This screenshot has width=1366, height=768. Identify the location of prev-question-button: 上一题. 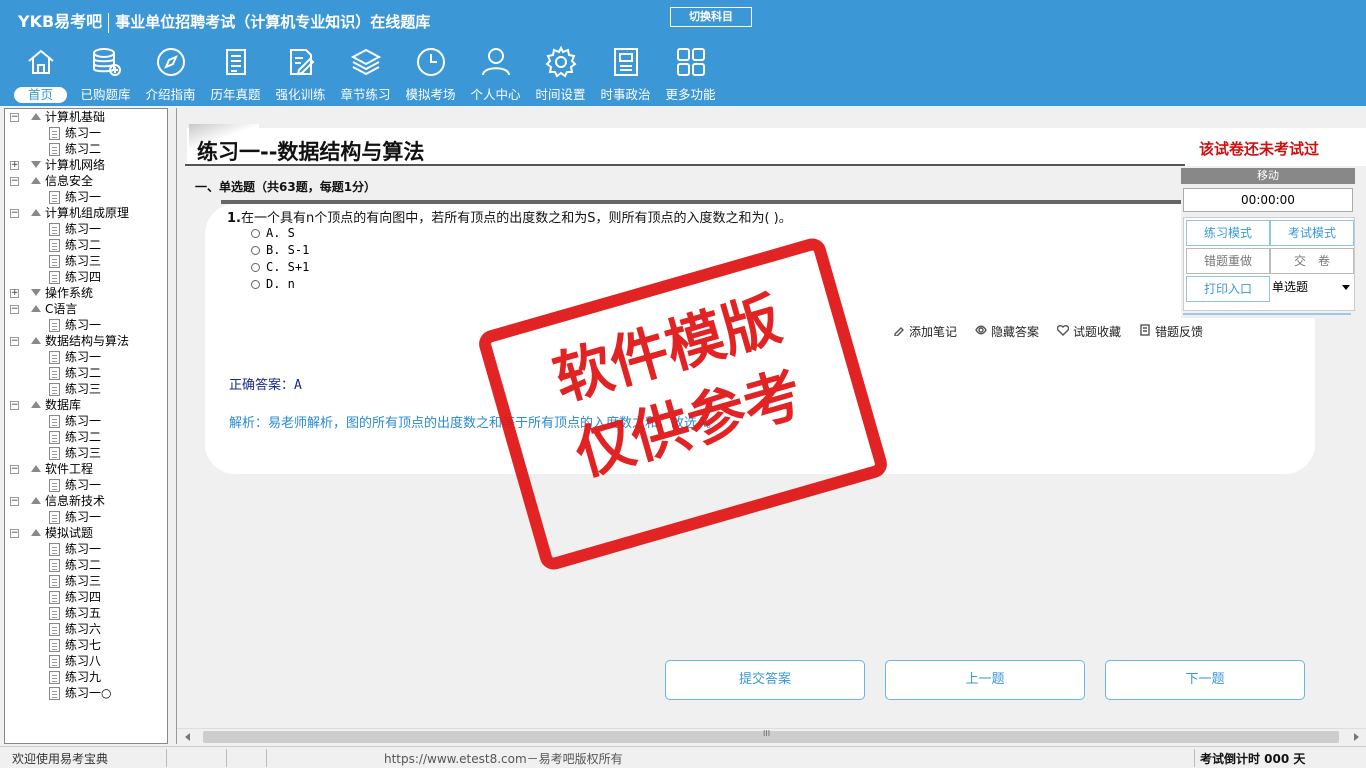
(985, 680).